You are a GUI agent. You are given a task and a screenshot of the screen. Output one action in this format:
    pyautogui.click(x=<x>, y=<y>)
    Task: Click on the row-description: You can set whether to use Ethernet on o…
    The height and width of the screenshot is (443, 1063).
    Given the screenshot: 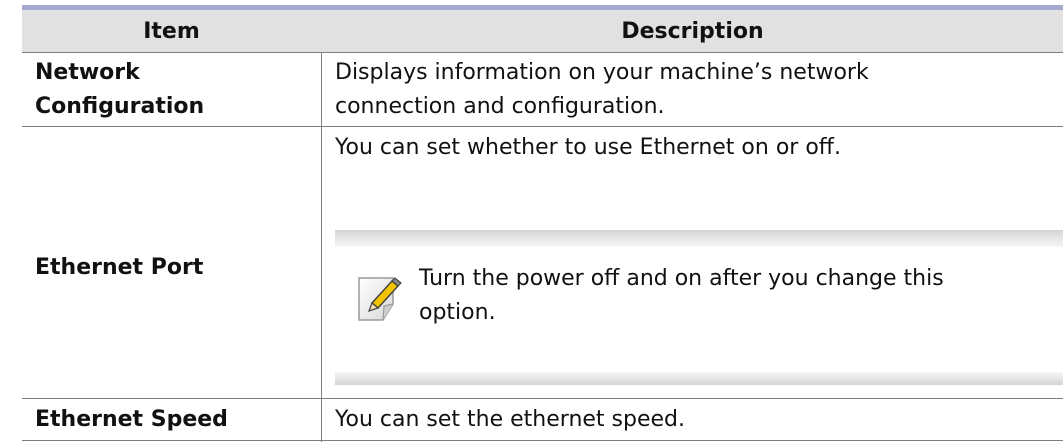 What is the action you would take?
    pyautogui.click(x=588, y=147)
    